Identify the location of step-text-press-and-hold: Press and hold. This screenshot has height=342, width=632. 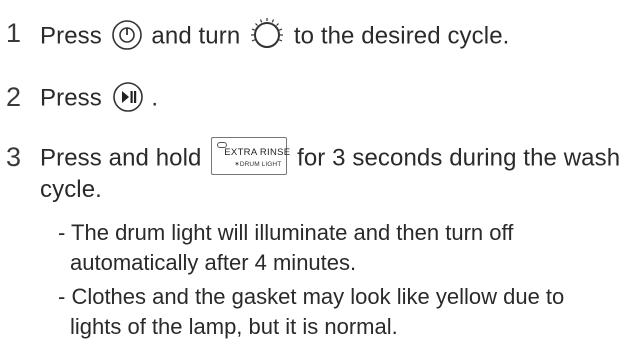
(121, 158).